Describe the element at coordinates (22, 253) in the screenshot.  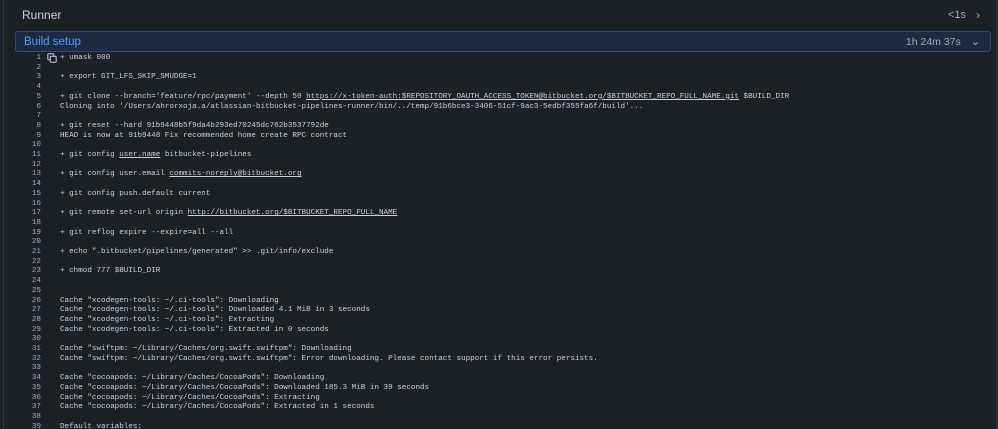
I see `line-number: 21` at that location.